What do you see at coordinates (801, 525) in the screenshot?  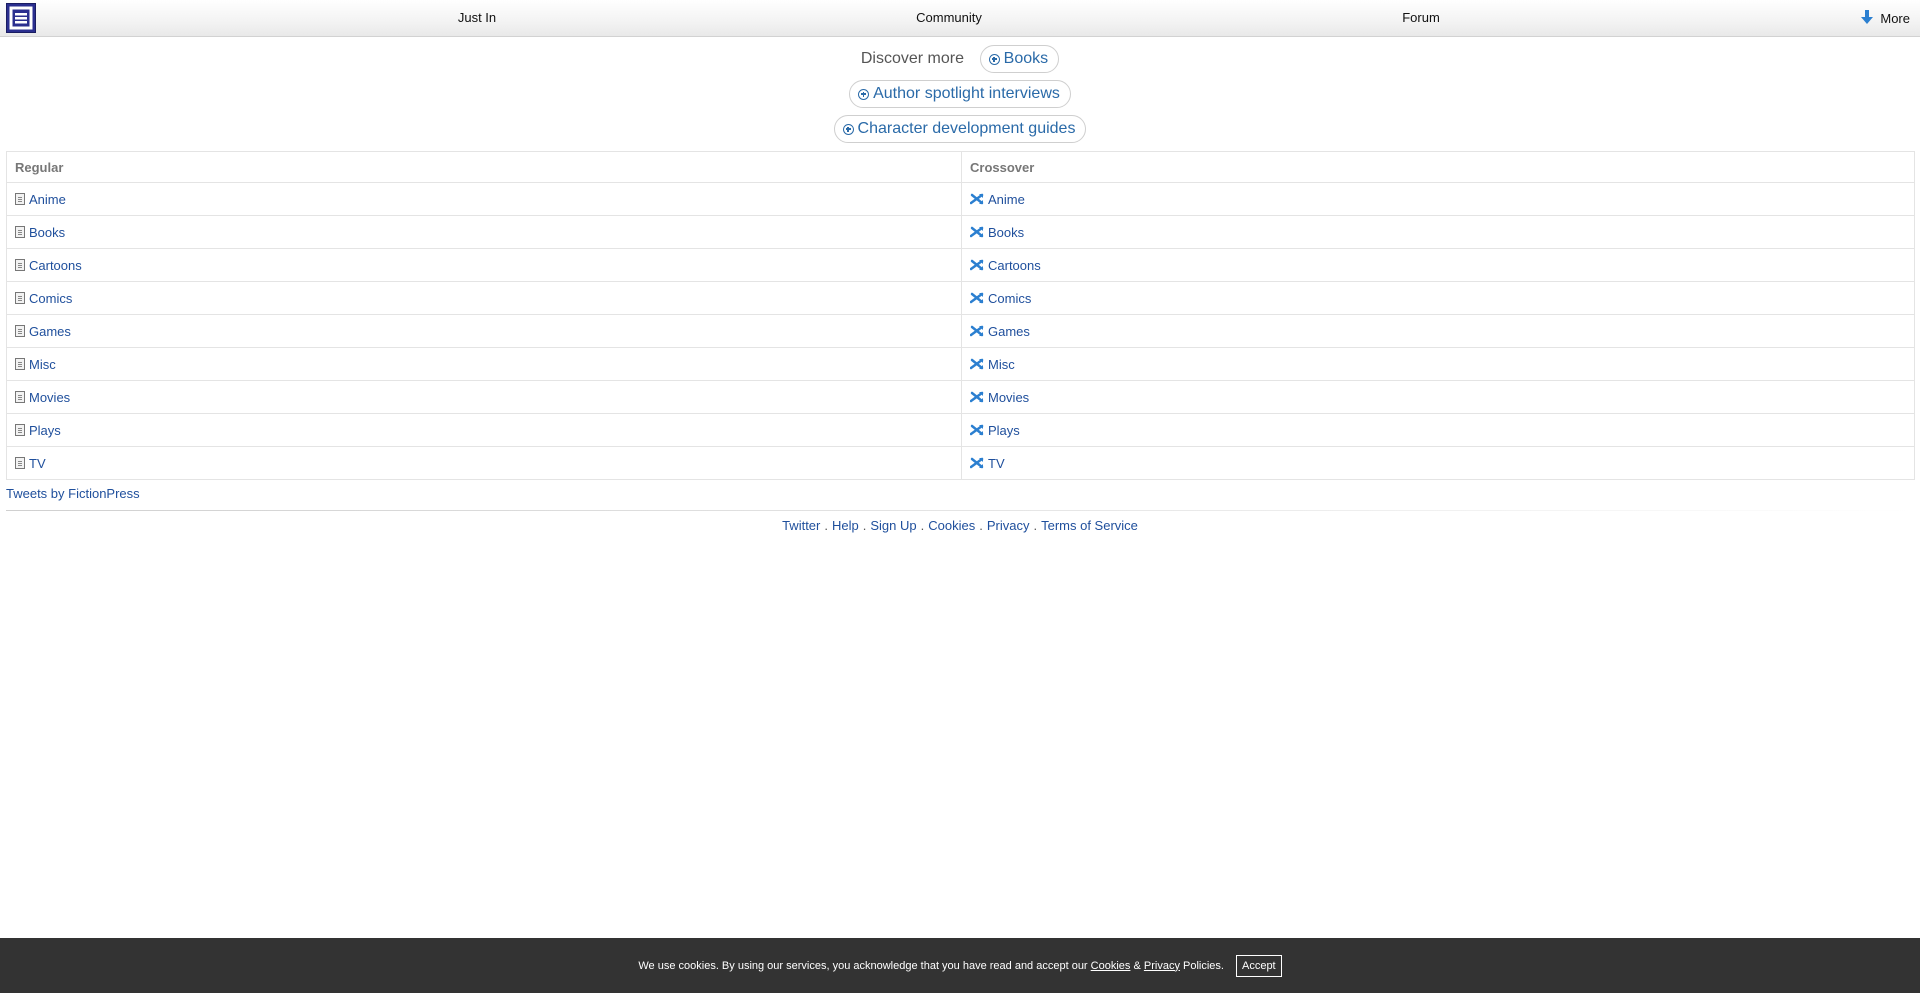 I see `footer-link: Twitter` at bounding box center [801, 525].